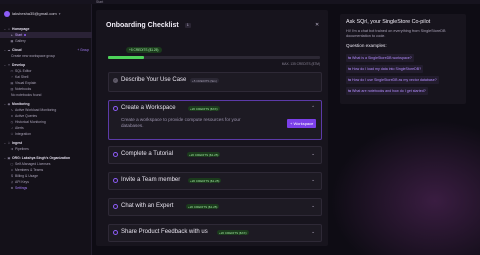 The width and height of the screenshot is (480, 255). What do you see at coordinates (46, 176) in the screenshot?
I see `sidebar-item-billing-usage: $ Billing & Usage` at bounding box center [46, 176].